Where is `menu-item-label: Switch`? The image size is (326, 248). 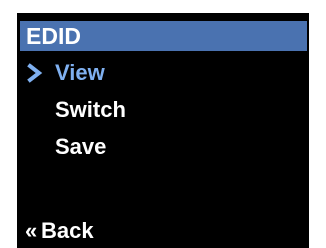 menu-item-label: Switch is located at coordinates (90, 109).